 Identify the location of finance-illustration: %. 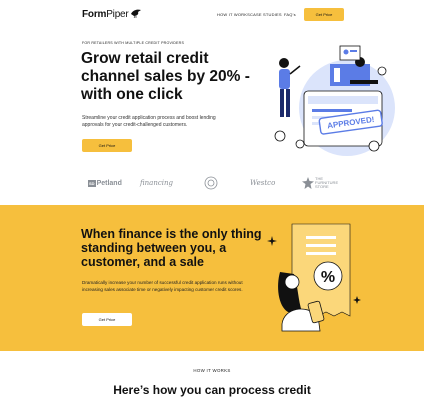
(314, 277).